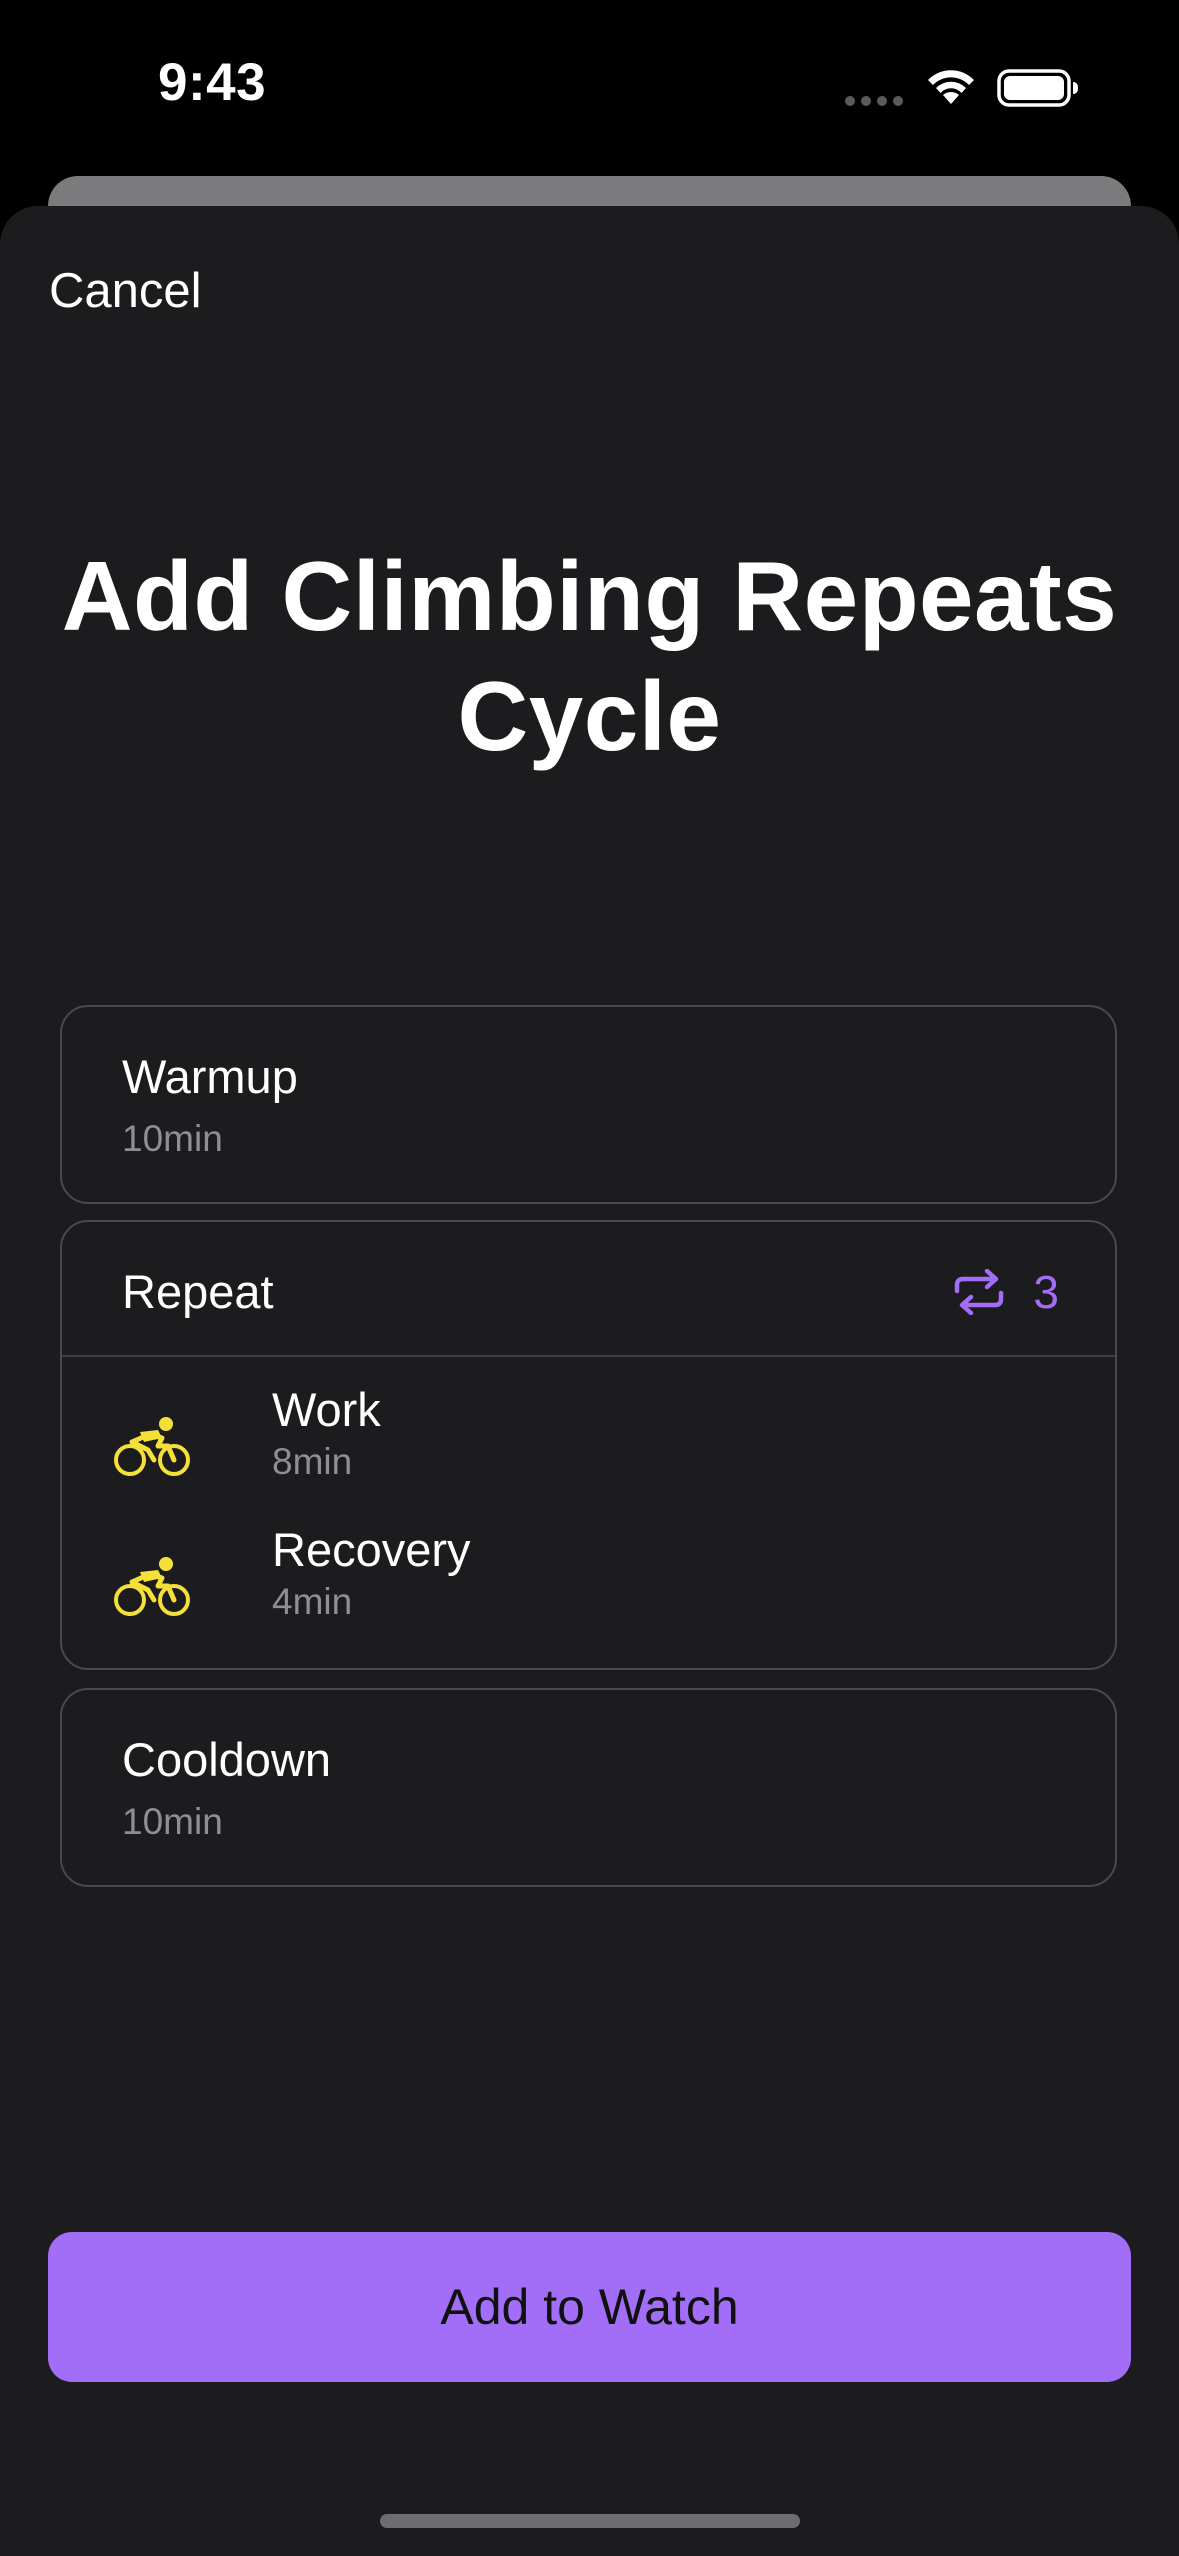  I want to click on cellular-signal-icon, so click(875, 101).